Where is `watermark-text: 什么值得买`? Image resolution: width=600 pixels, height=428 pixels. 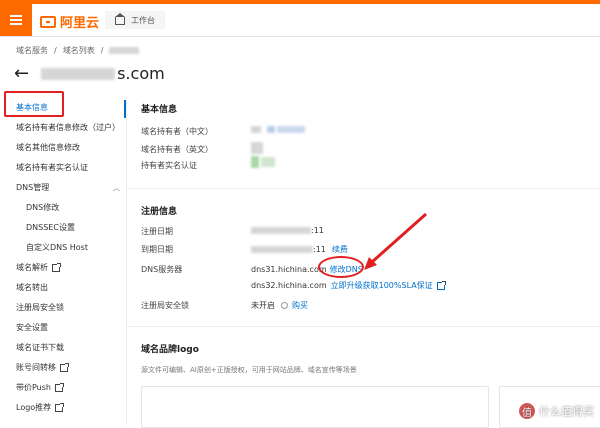 watermark-text: 什么值得买 is located at coordinates (566, 411).